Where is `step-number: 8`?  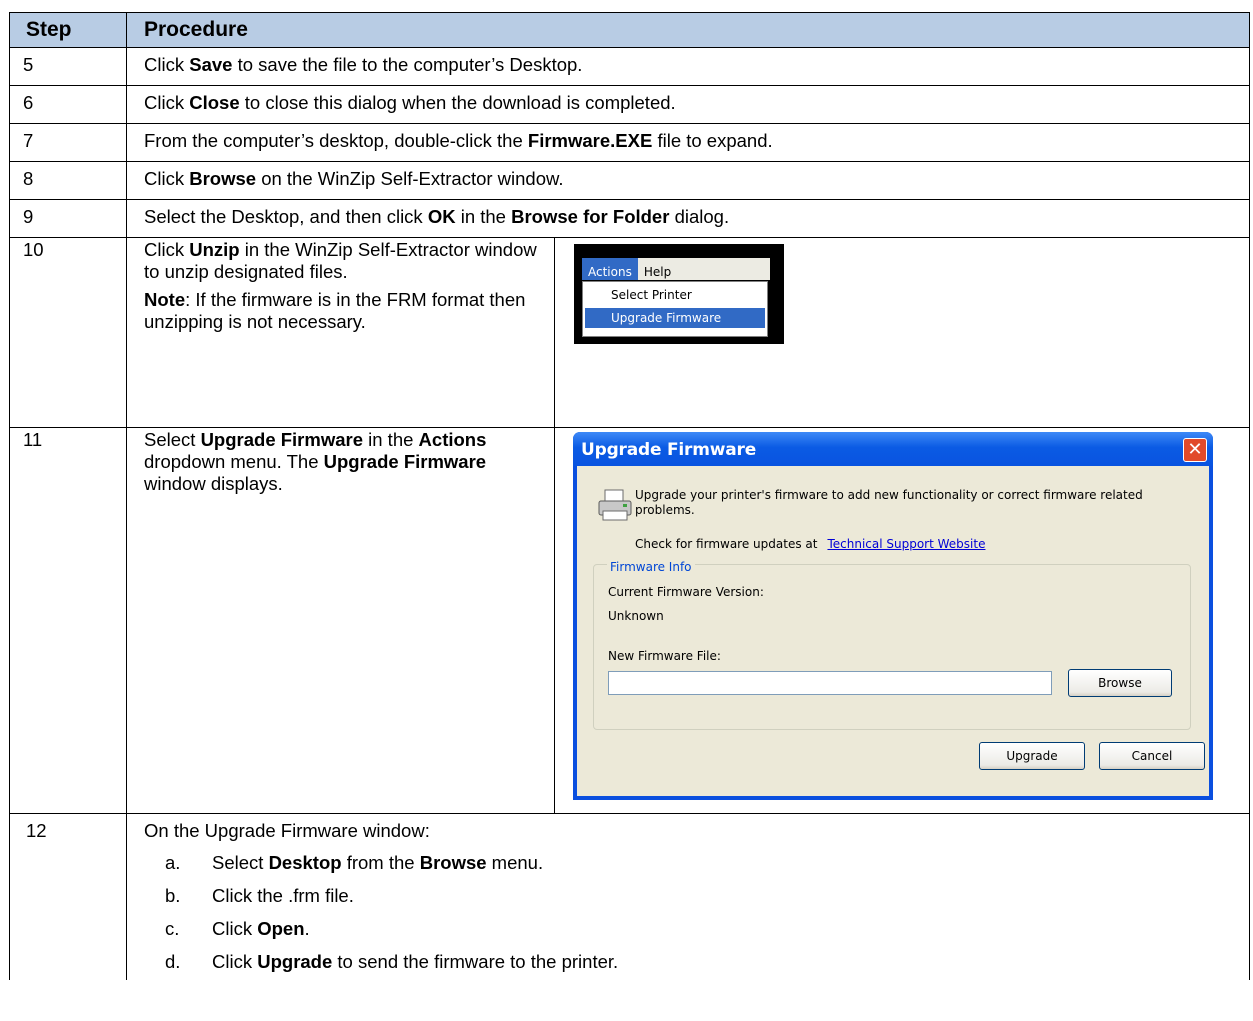
step-number: 8 is located at coordinates (68, 180).